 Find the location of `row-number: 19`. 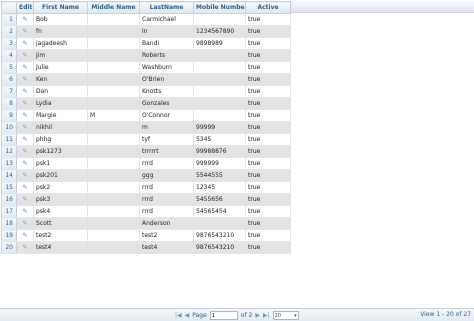

row-number: 19 is located at coordinates (9, 235).